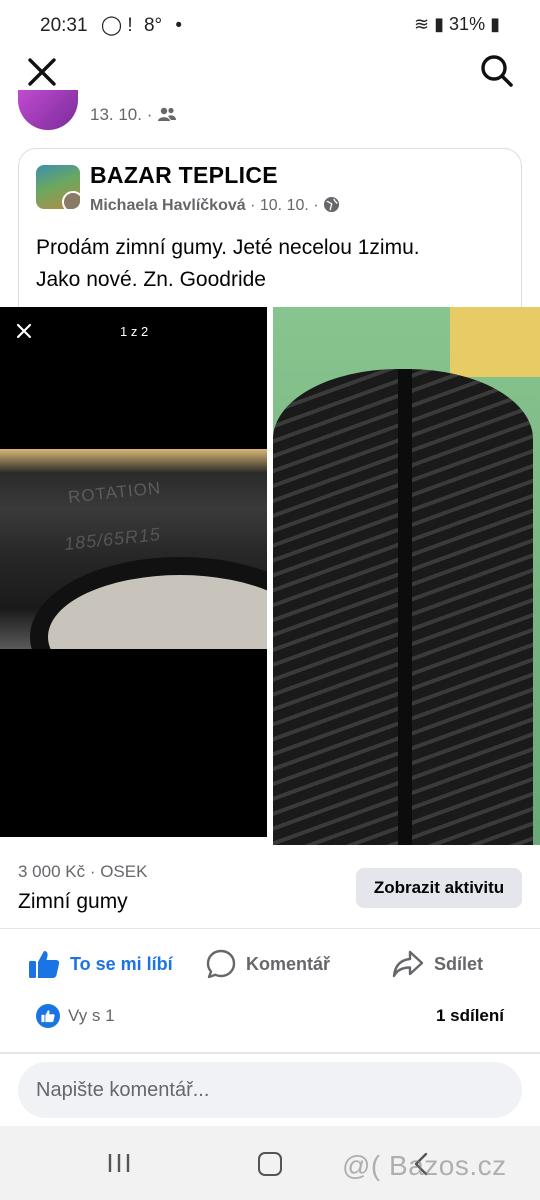 This screenshot has width=540, height=1200. I want to click on thumbs-up-icon, so click(44, 964).